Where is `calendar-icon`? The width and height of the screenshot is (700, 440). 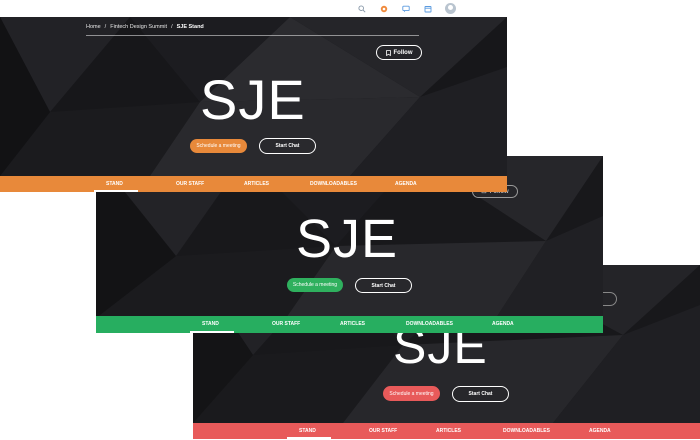 calendar-icon is located at coordinates (428, 9).